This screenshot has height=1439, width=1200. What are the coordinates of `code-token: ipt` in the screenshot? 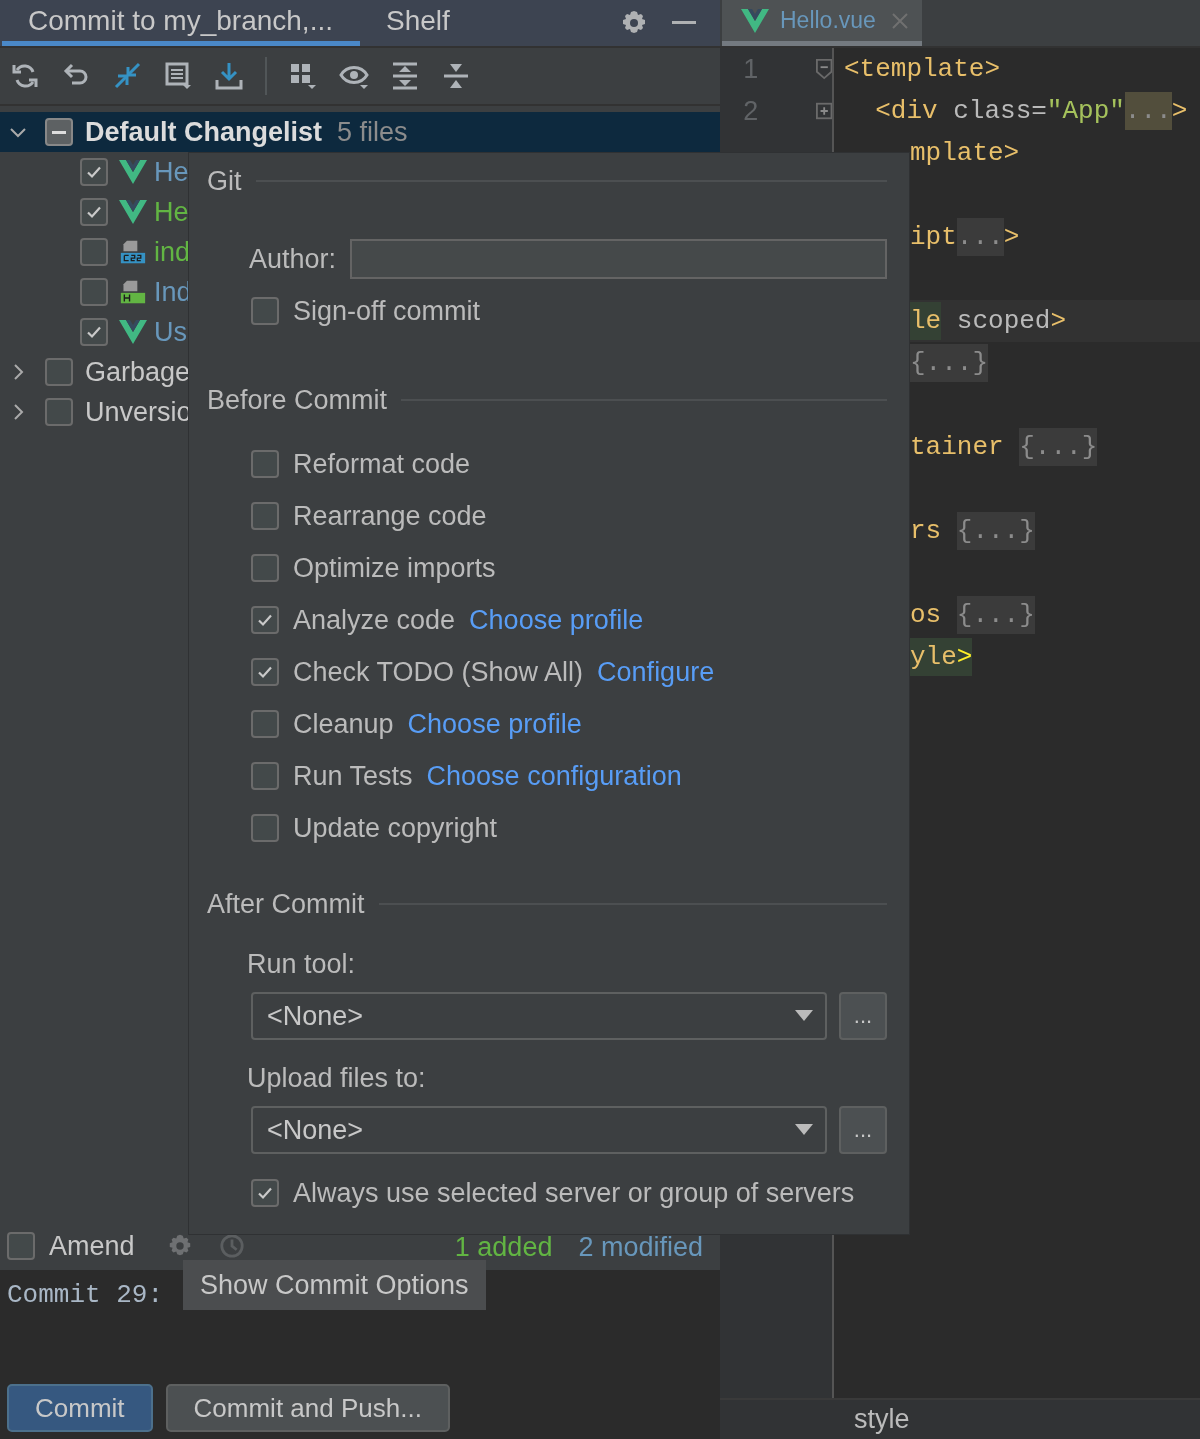 It's located at (933, 237).